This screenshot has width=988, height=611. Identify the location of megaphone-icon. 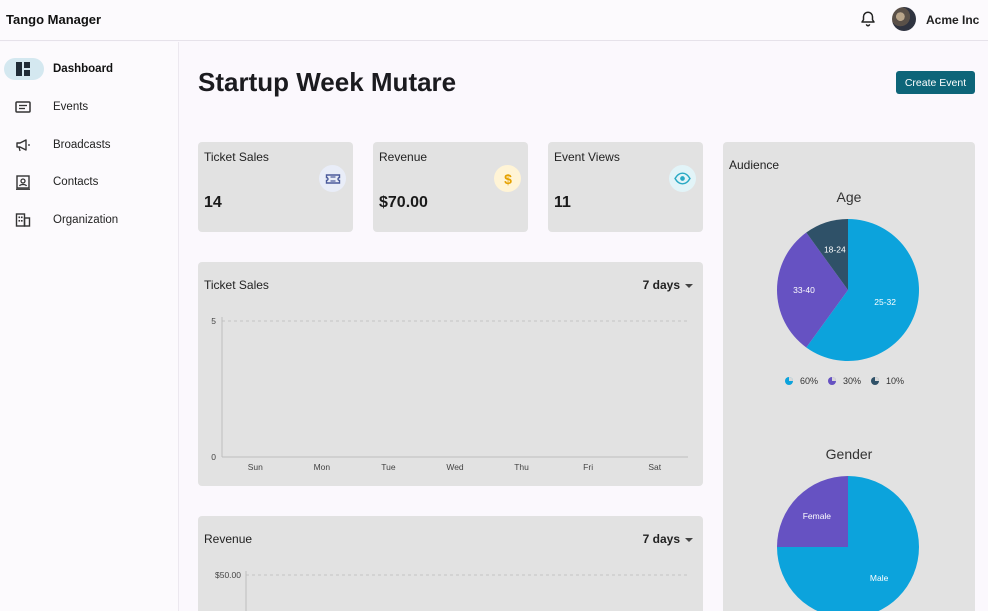
(23, 145).